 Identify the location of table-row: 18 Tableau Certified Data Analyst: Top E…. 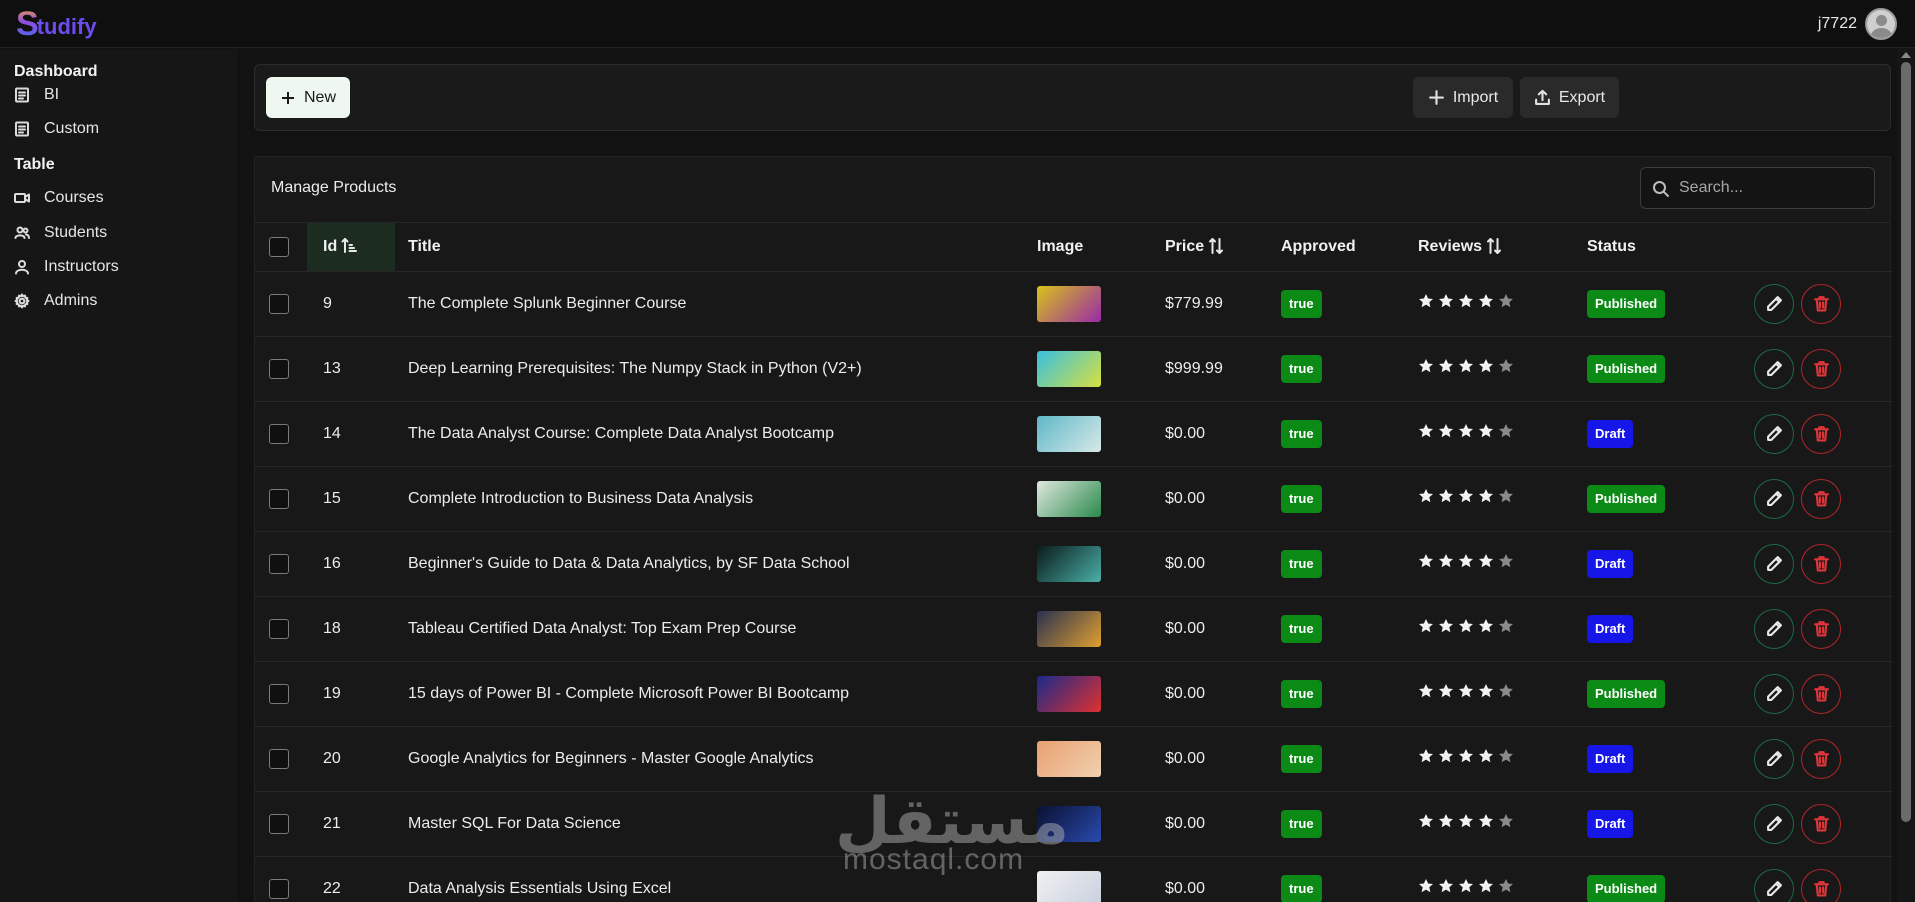
(1073, 629).